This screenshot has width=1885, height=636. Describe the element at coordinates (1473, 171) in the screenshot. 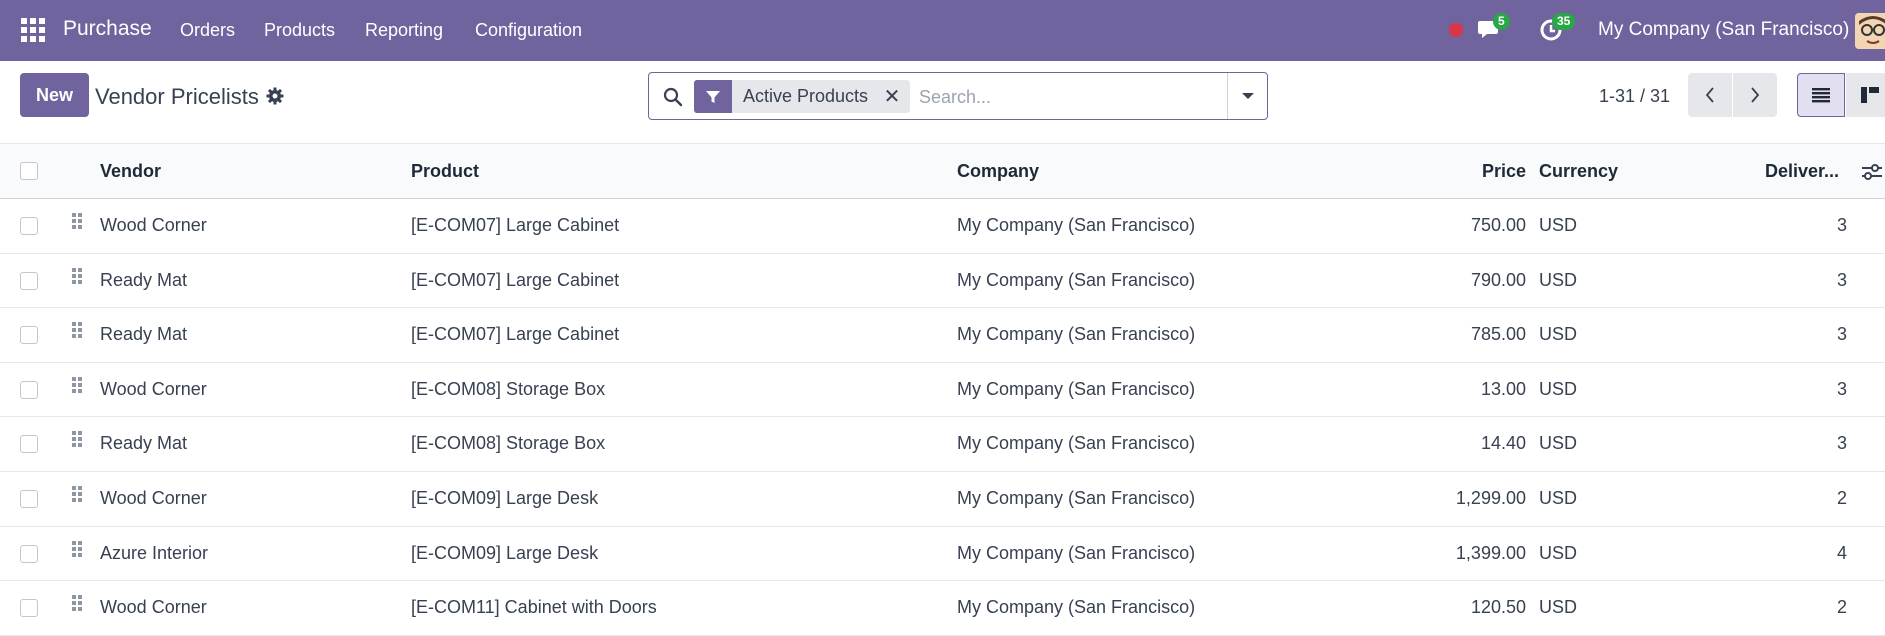

I see `column-header-price: Price` at that location.